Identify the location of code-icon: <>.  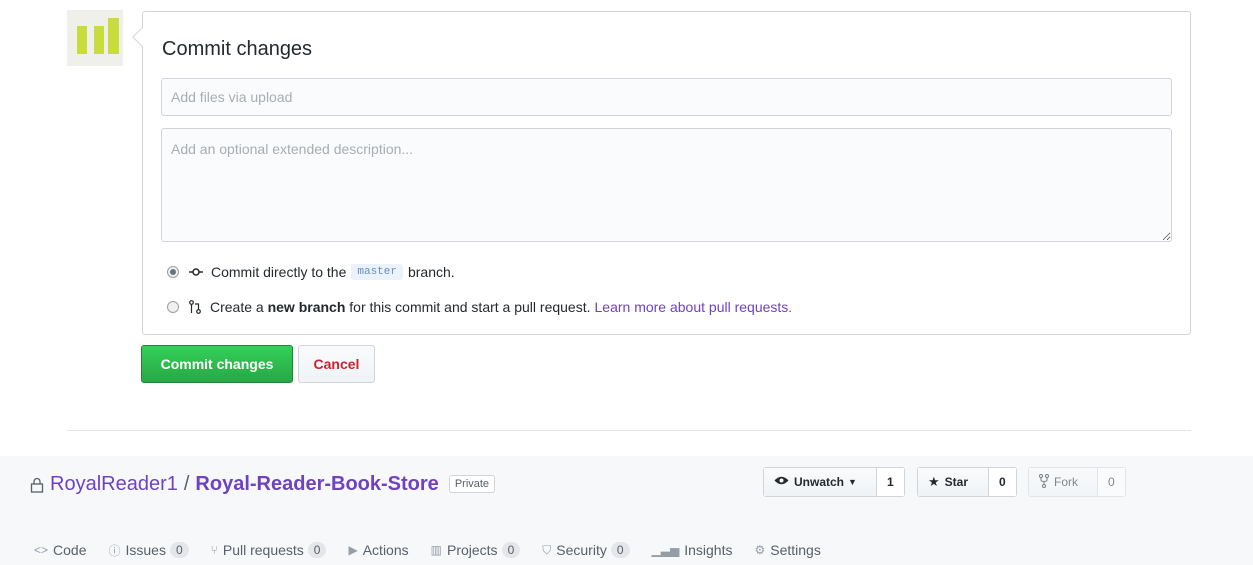
(41, 550).